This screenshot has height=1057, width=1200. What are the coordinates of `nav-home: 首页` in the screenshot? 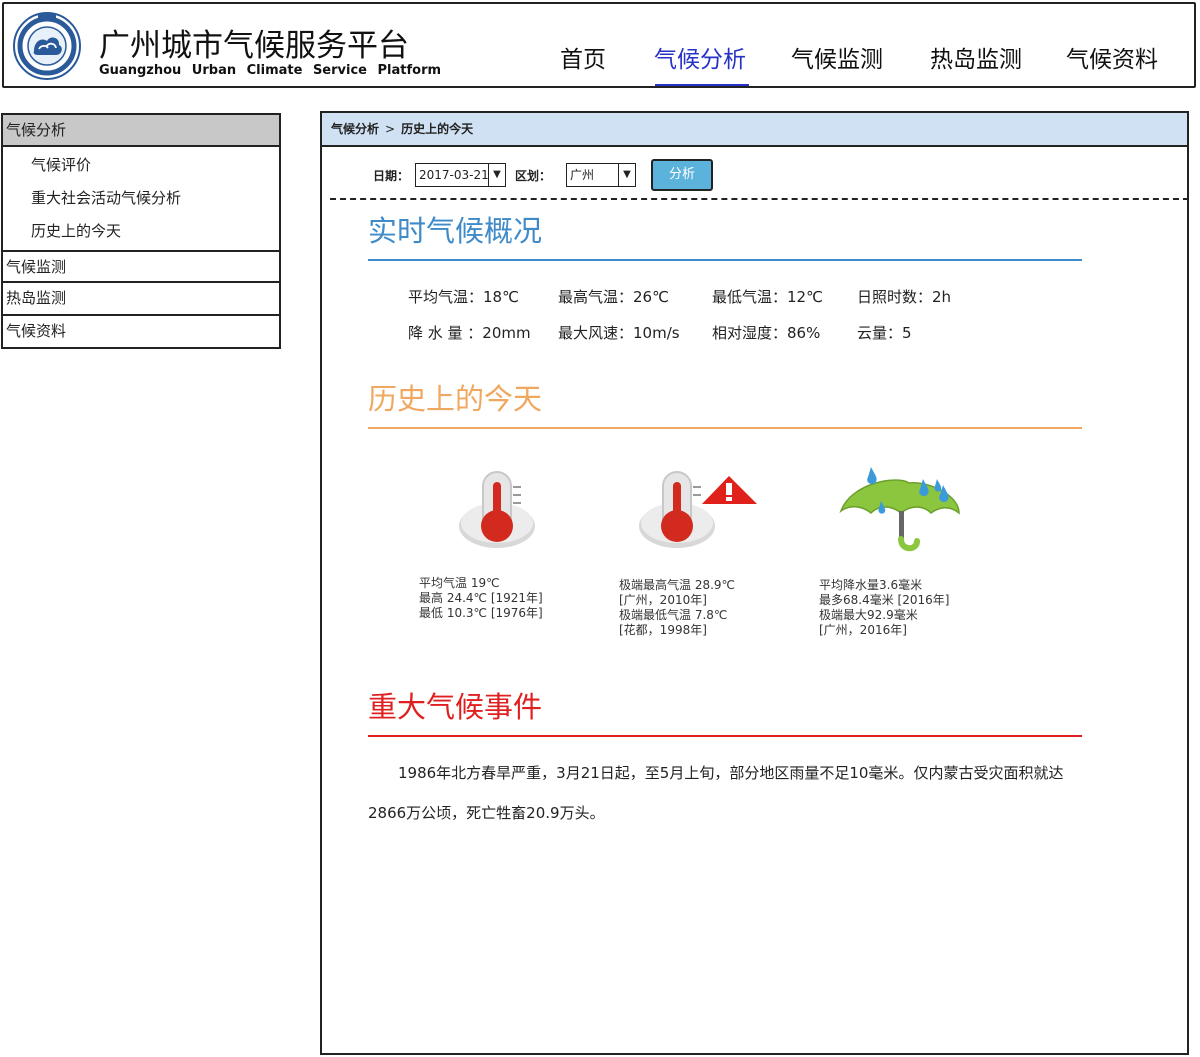 It's located at (583, 57).